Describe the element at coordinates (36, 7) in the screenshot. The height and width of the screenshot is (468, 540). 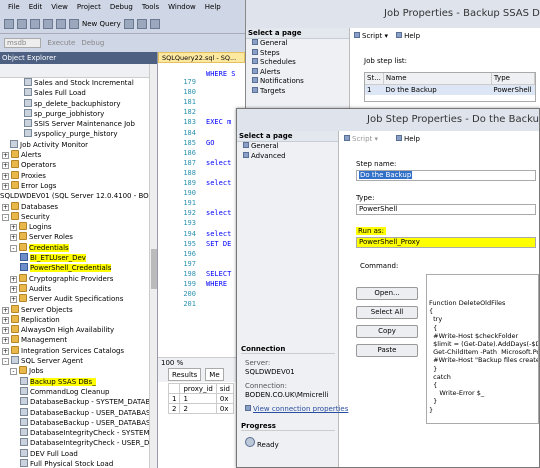
I see `menu-edit: Edit` at that location.